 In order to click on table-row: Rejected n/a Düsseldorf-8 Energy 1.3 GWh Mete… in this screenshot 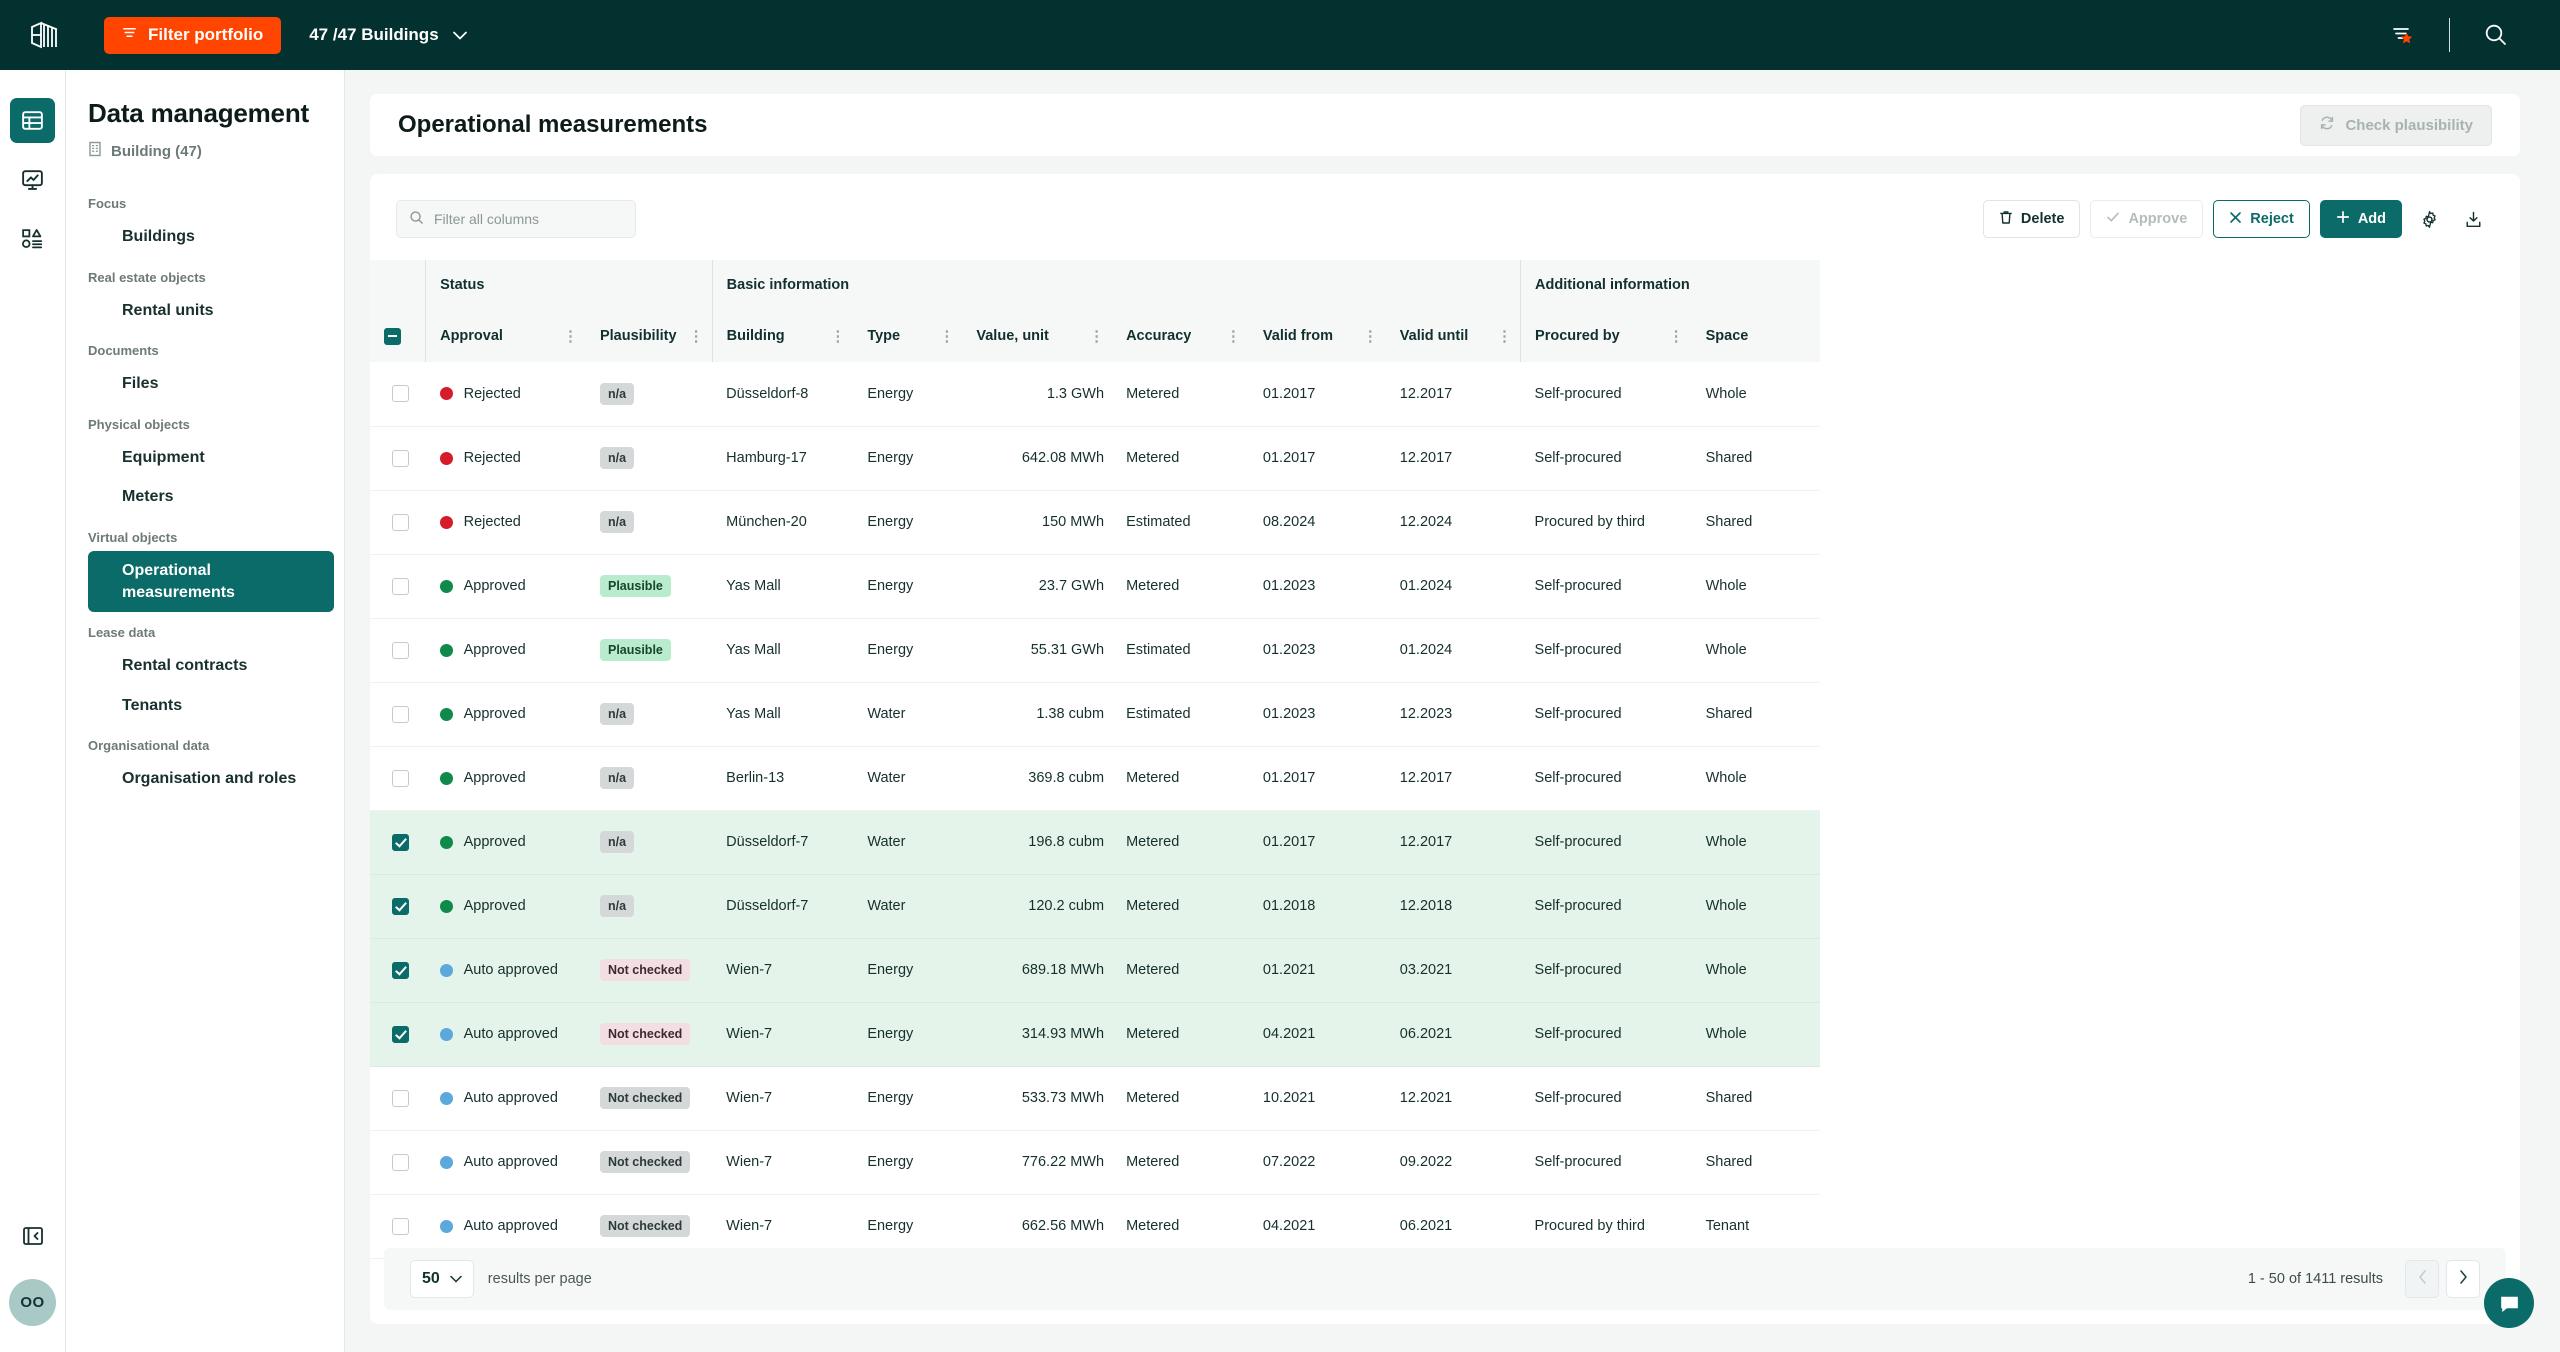, I will do `click(1095, 394)`.